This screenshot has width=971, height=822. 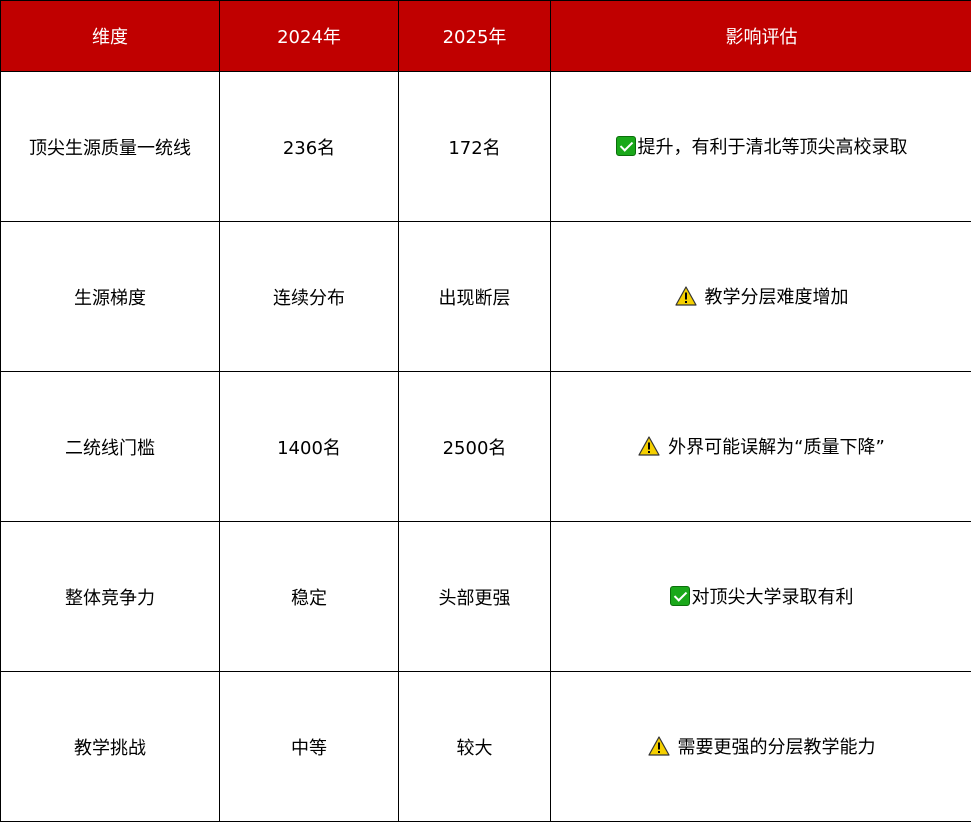 I want to click on cell-2025: 2500名, so click(x=474, y=446).